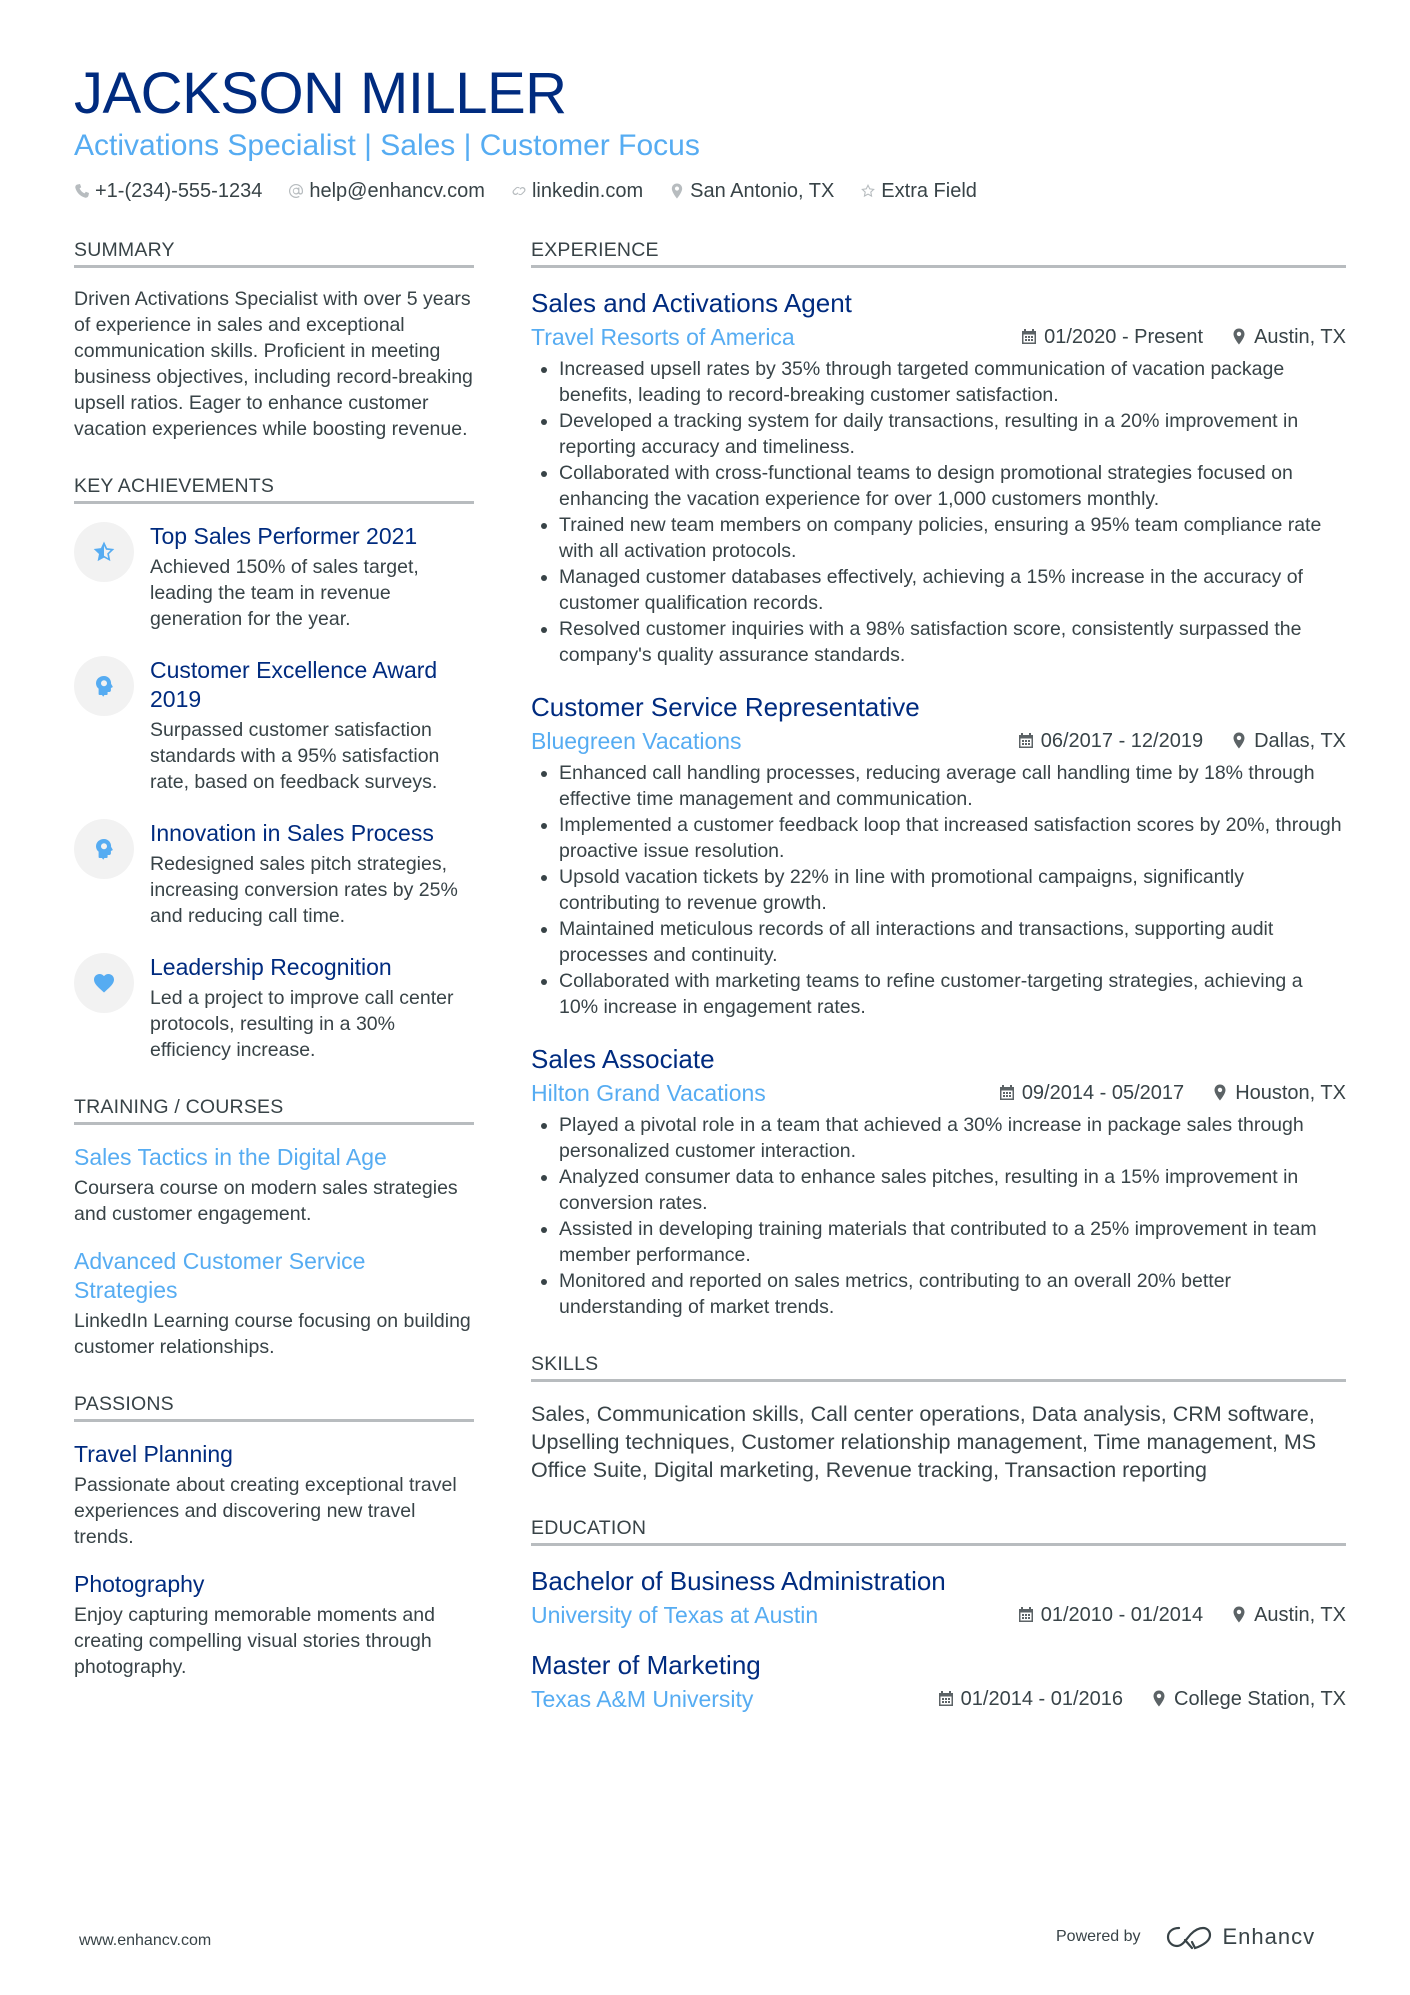  What do you see at coordinates (397, 191) in the screenshot?
I see `contact-email-text: help@enhancv.com` at bounding box center [397, 191].